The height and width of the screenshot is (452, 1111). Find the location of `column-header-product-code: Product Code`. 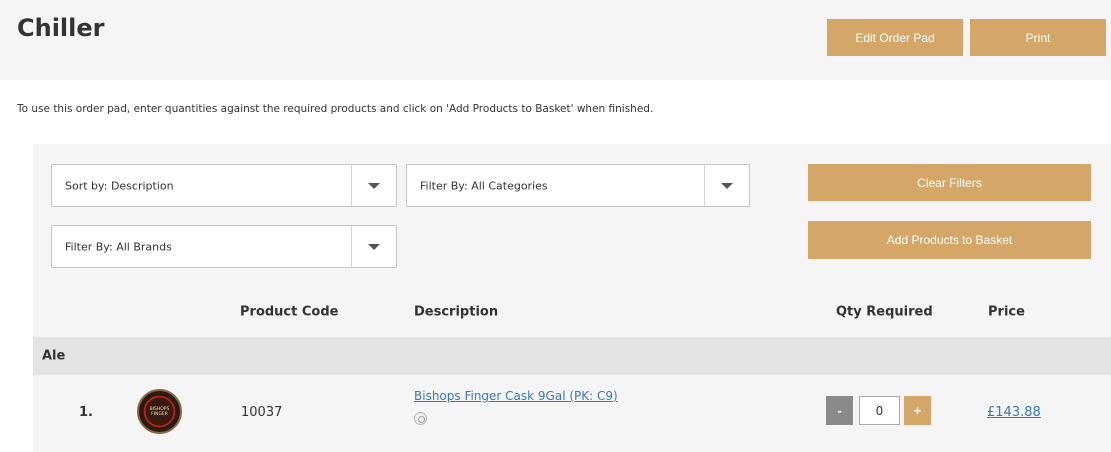

column-header-product-code: Product Code is located at coordinates (289, 312).